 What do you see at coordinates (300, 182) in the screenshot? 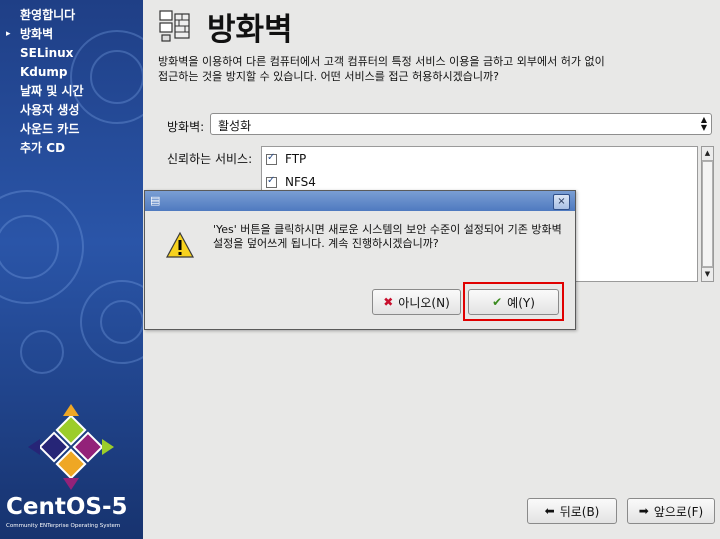
I see `service-name: NFS4` at bounding box center [300, 182].